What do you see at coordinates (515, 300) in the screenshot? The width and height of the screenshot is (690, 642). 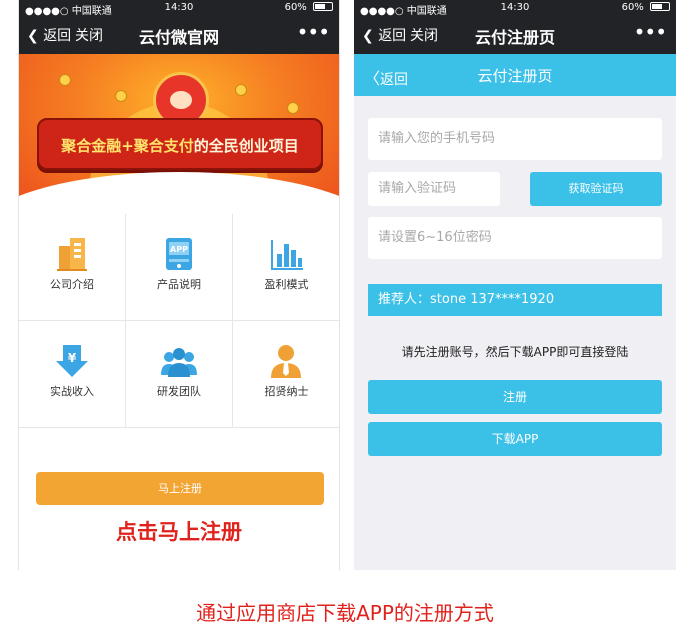 I see `referrer-info: 推荐人：stone 137****1920` at bounding box center [515, 300].